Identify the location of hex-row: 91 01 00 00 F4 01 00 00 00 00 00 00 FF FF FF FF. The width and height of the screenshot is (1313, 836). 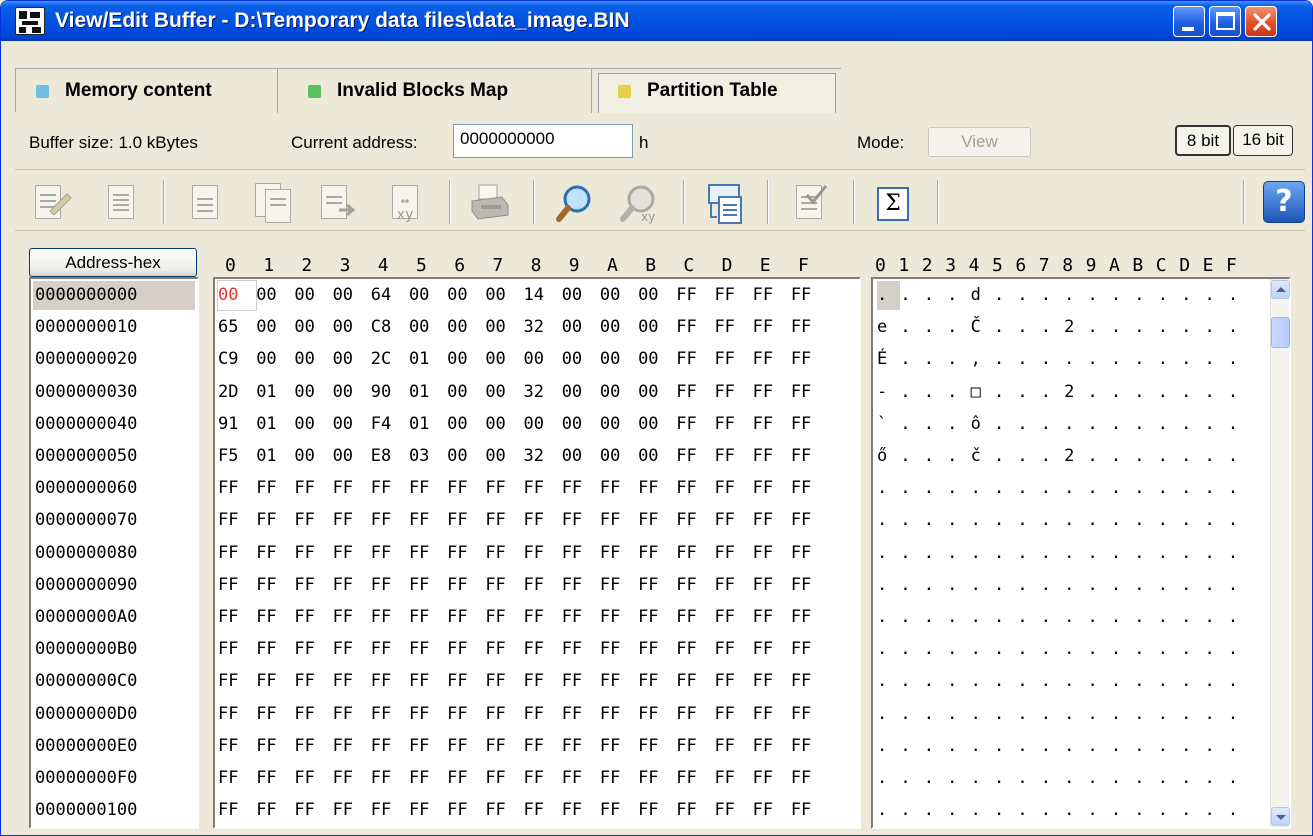
(523, 424).